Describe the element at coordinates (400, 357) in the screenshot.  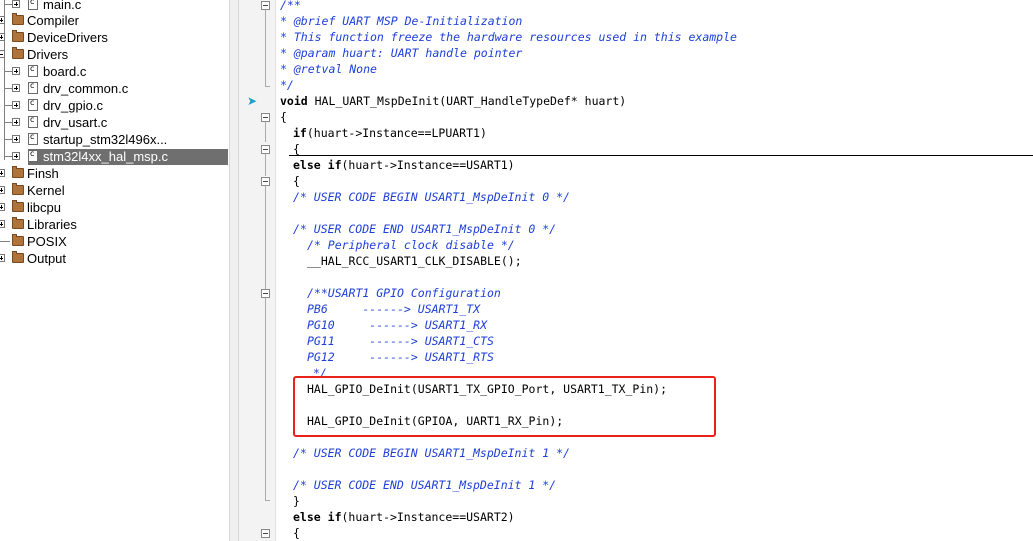
I see `code-line: PG12 ------> USART1_RTS` at that location.